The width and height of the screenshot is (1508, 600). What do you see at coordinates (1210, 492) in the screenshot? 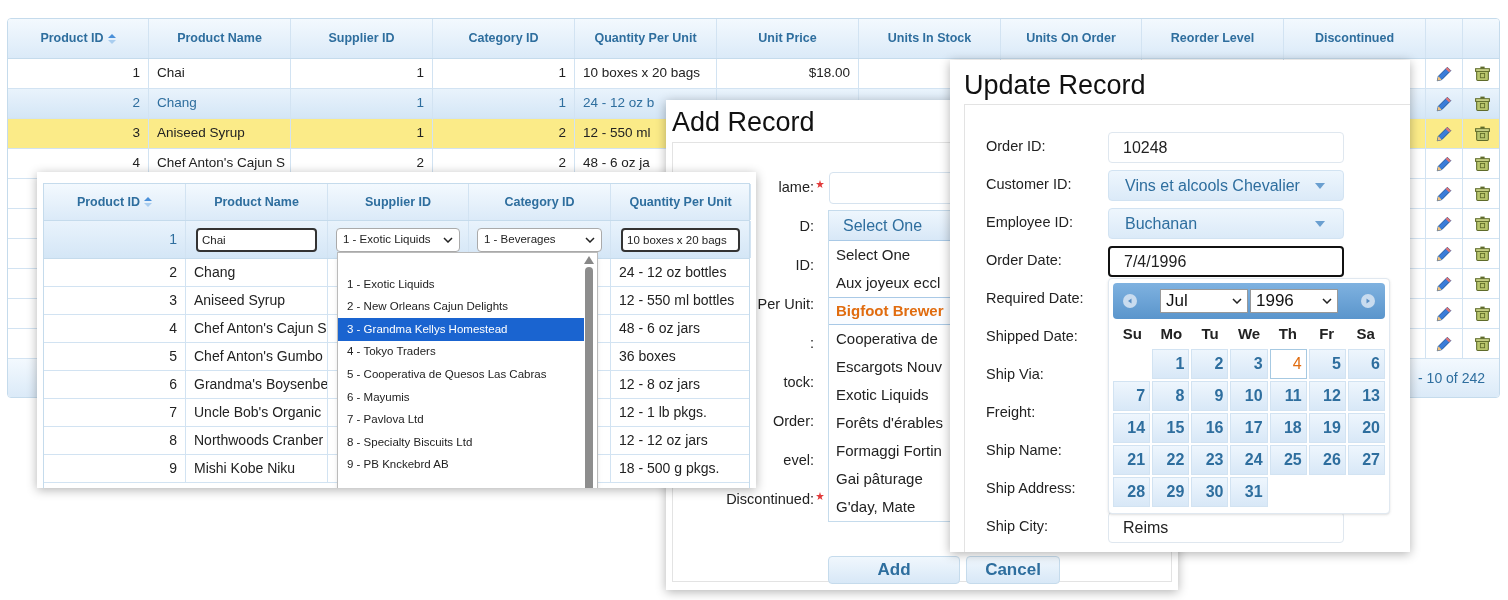
I see `calendar-day: 30` at bounding box center [1210, 492].